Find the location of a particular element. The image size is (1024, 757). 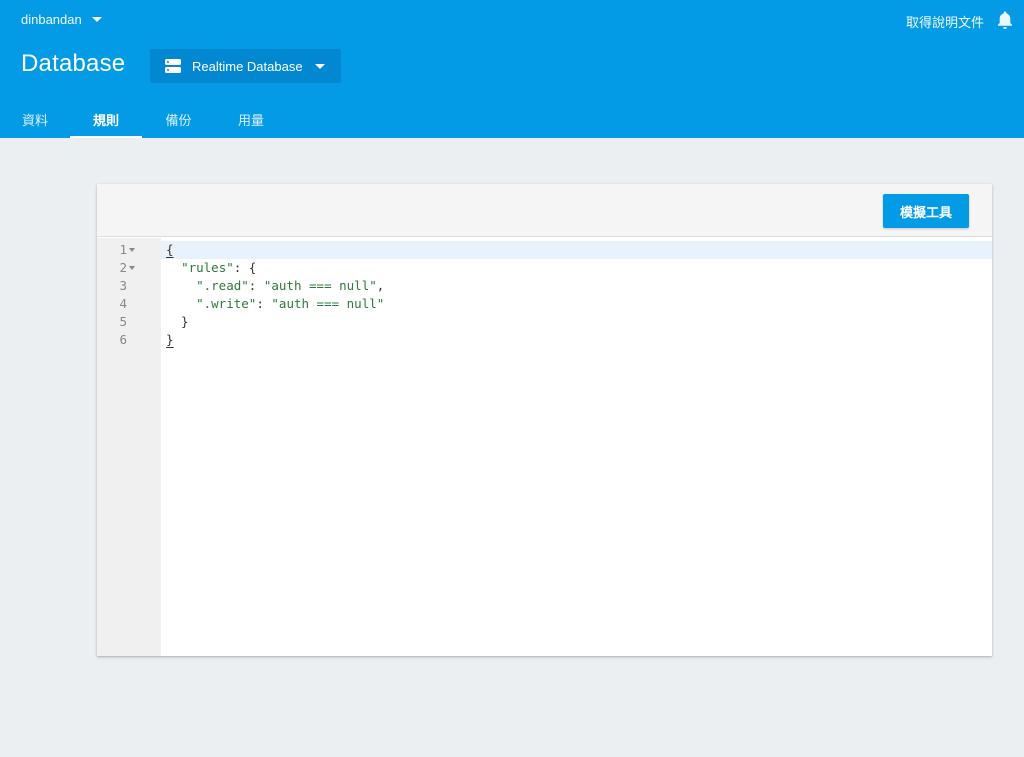

simulator-button: 模擬工具 is located at coordinates (926, 211).